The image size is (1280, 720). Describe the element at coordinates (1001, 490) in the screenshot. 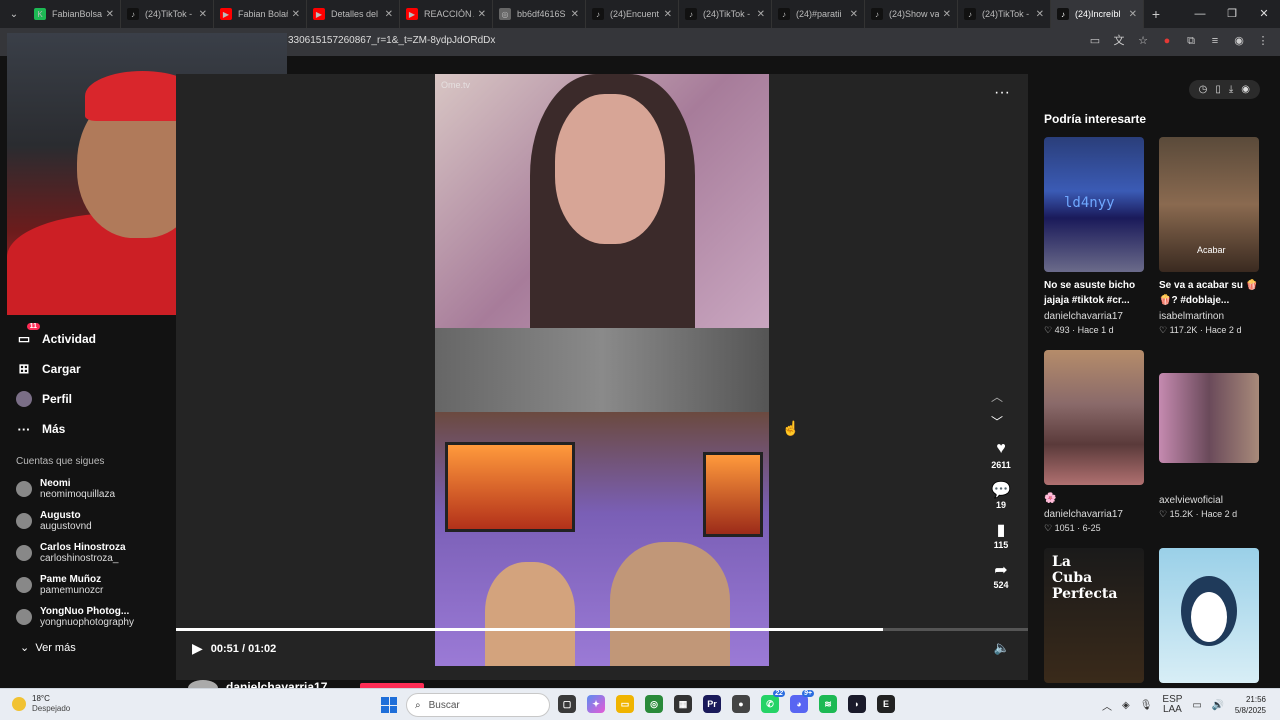

I see `comment-icon: 💬` at that location.